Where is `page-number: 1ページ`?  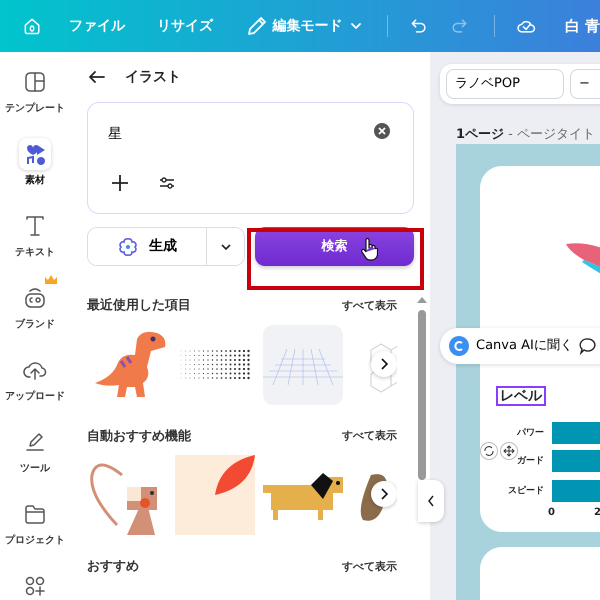 page-number: 1ページ is located at coordinates (480, 135).